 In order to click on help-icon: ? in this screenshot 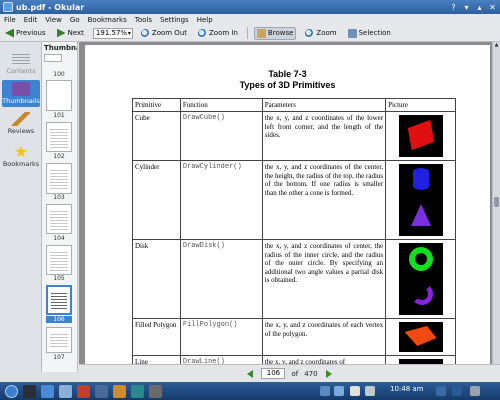, I will do `click(453, 7)`.